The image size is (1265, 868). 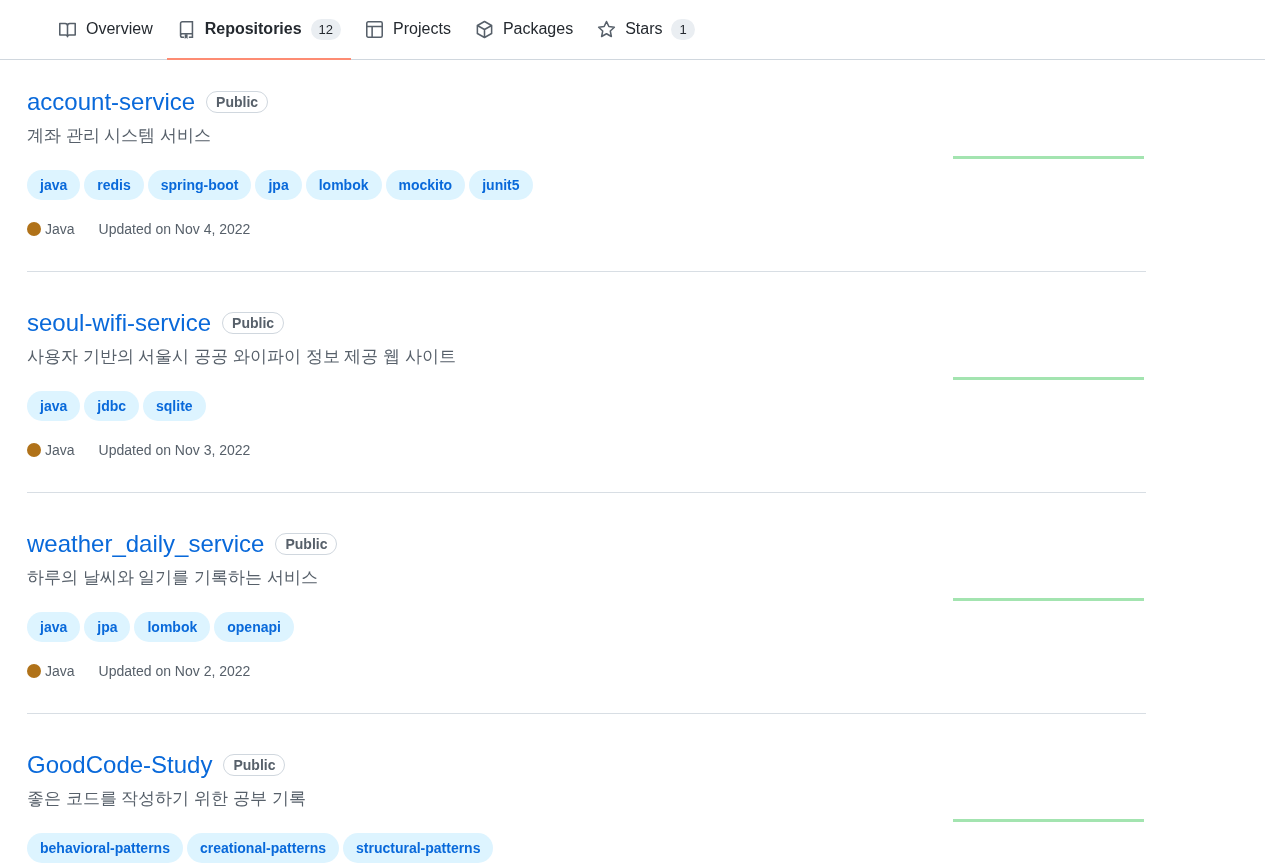 I want to click on tab: Repositories 12, so click(x=259, y=30).